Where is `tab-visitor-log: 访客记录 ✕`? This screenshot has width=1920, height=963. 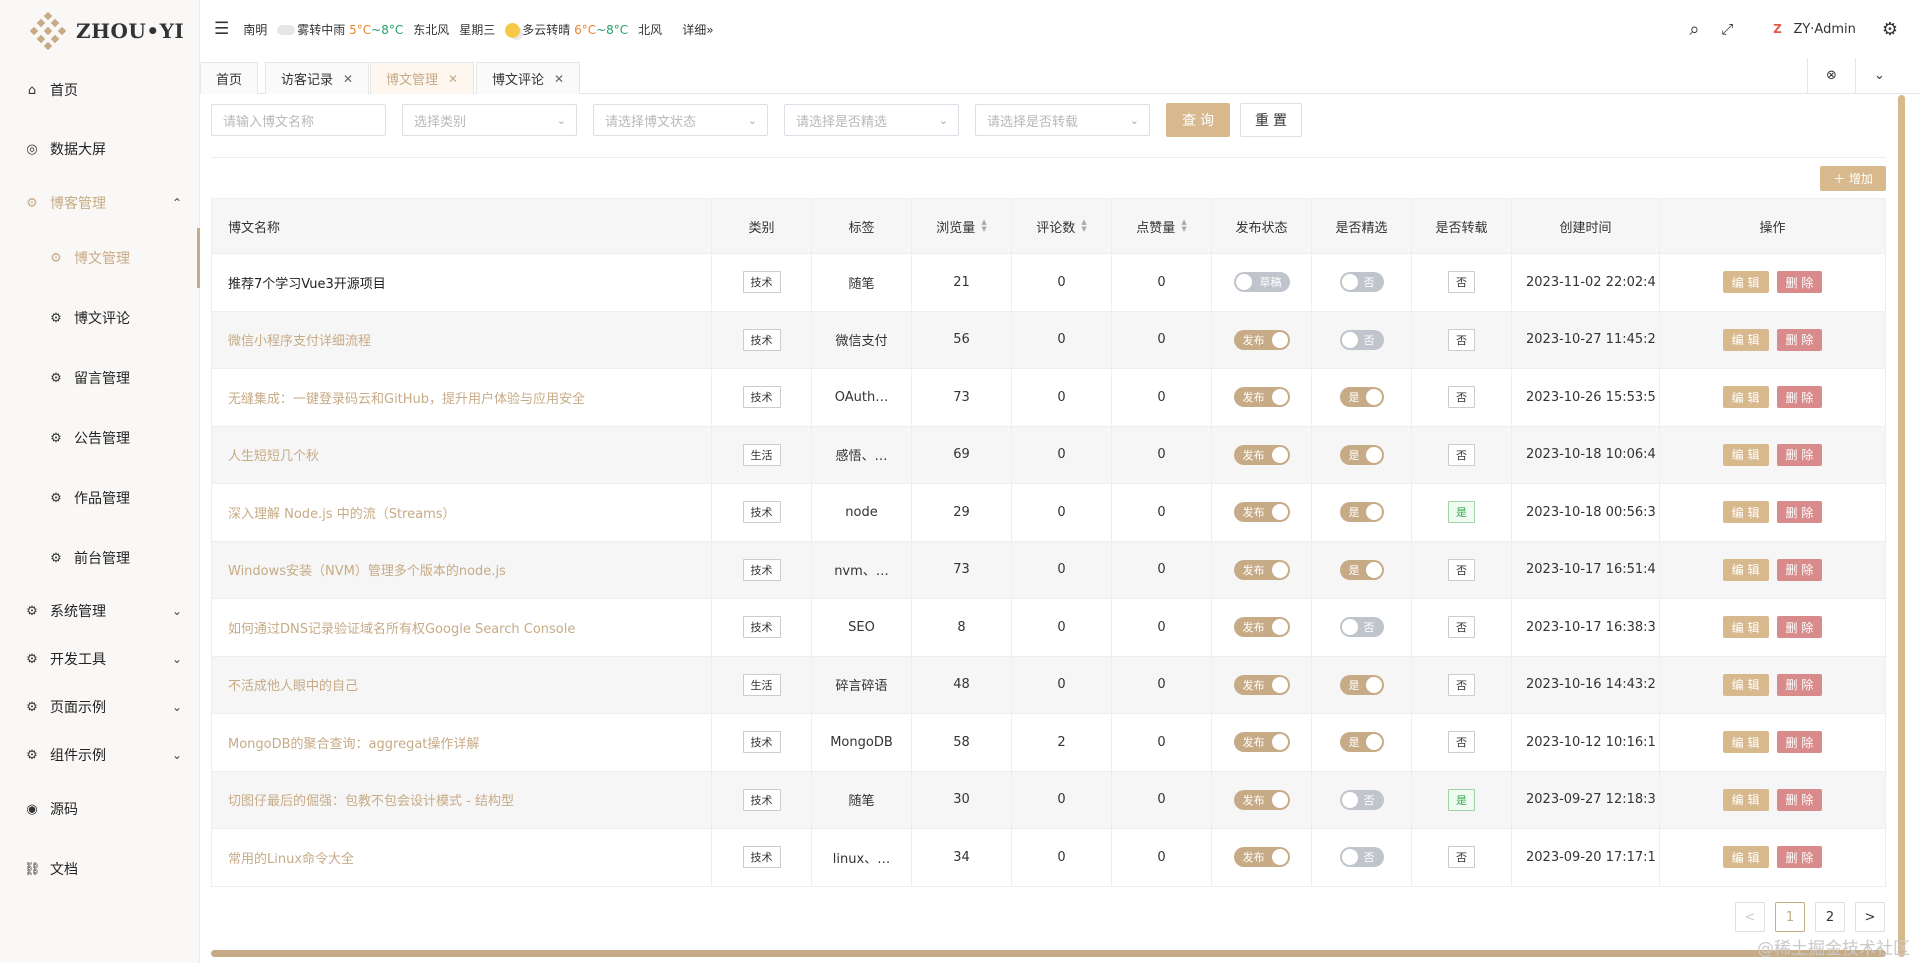
tab-visitor-log: 访客记录 ✕ is located at coordinates (317, 78).